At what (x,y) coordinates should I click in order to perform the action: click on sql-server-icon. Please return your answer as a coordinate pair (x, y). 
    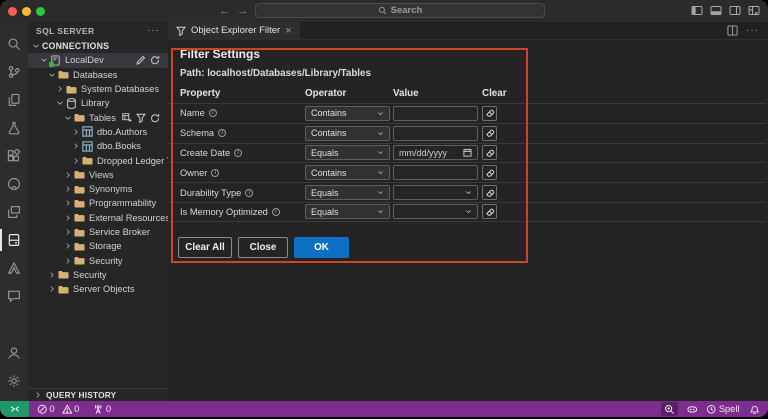
    Looking at the image, I should click on (14, 240).